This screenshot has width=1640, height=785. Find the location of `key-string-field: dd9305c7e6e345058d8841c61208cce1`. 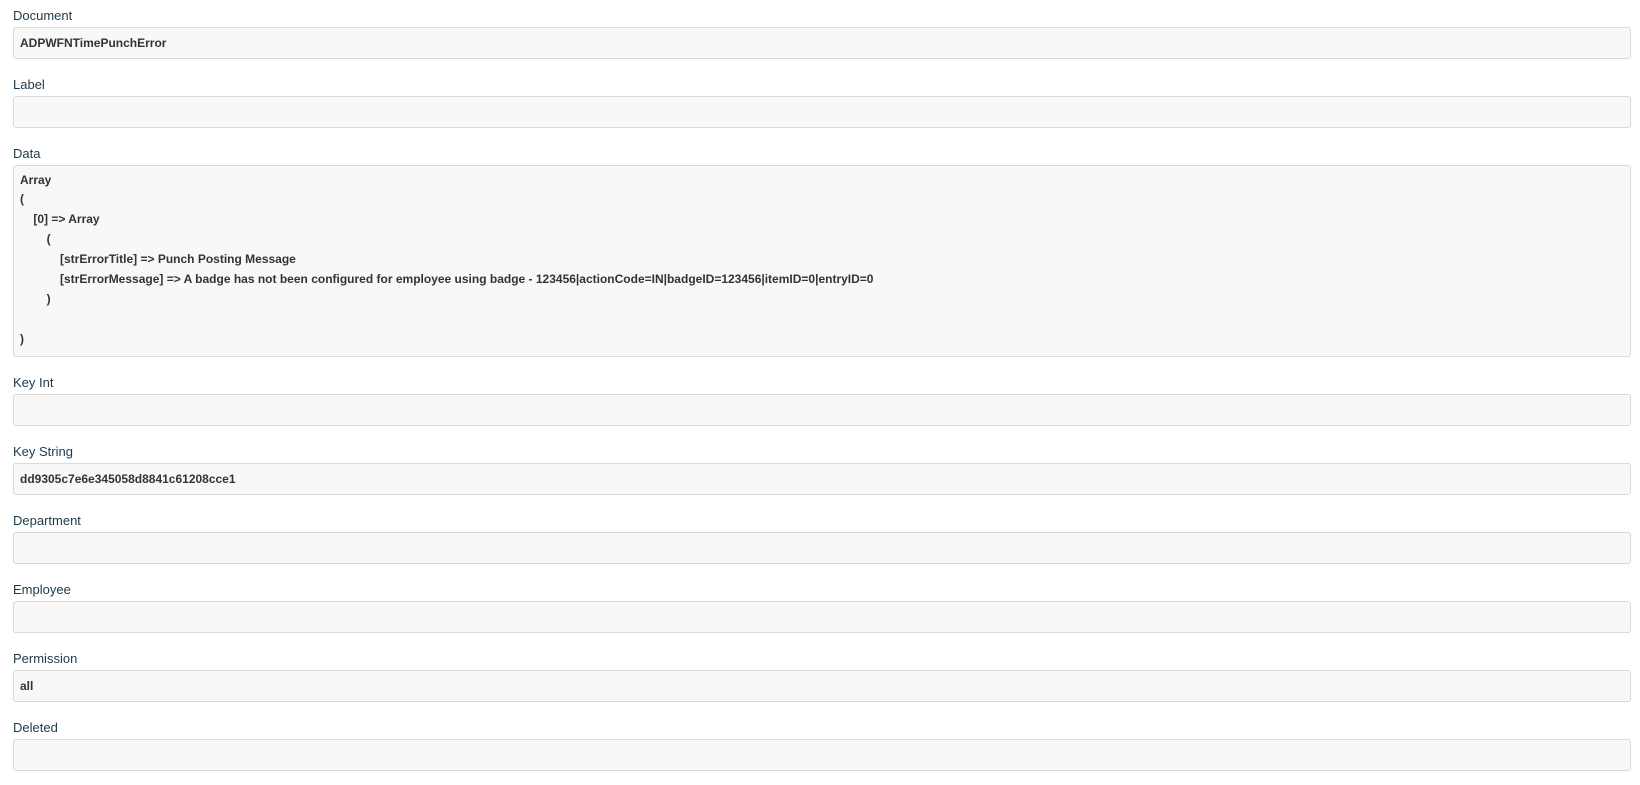

key-string-field: dd9305c7e6e345058d8841c61208cce1 is located at coordinates (822, 479).